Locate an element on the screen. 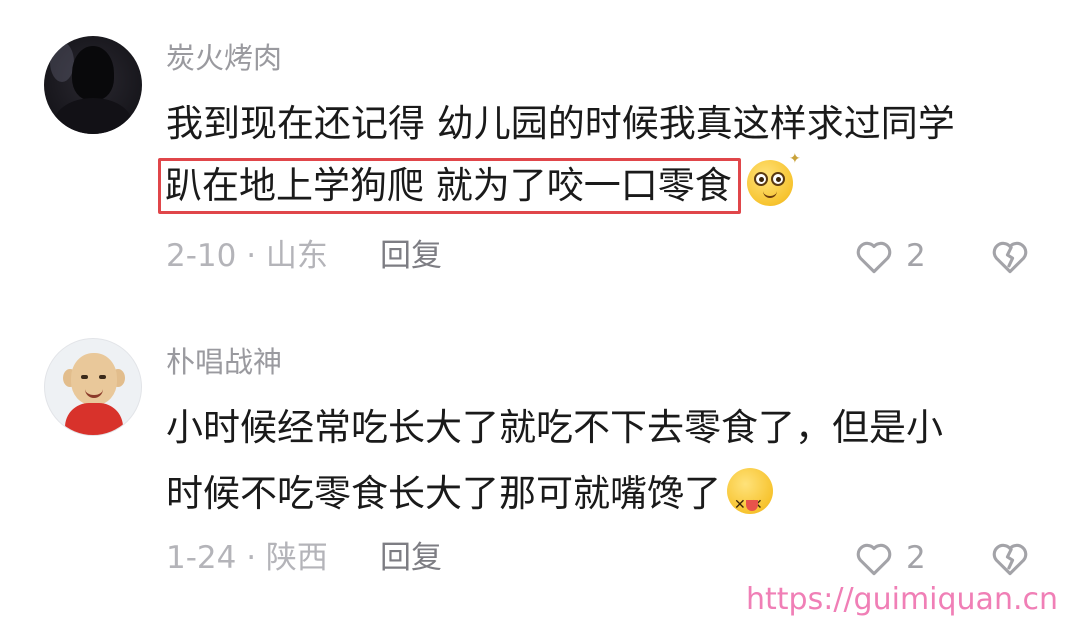 This screenshot has width=1080, height=620. highlighted-text: 趴在地上学狗爬 就为了咬一口零食 is located at coordinates (449, 186).